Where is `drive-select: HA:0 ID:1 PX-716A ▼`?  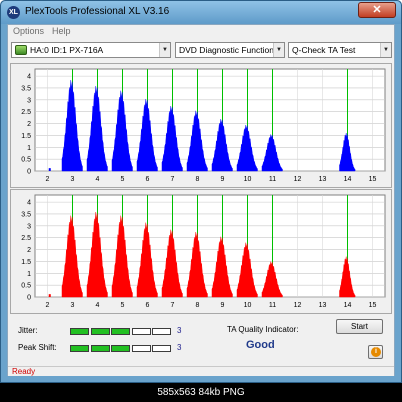 drive-select: HA:0 ID:1 PX-716A ▼ is located at coordinates (91, 50).